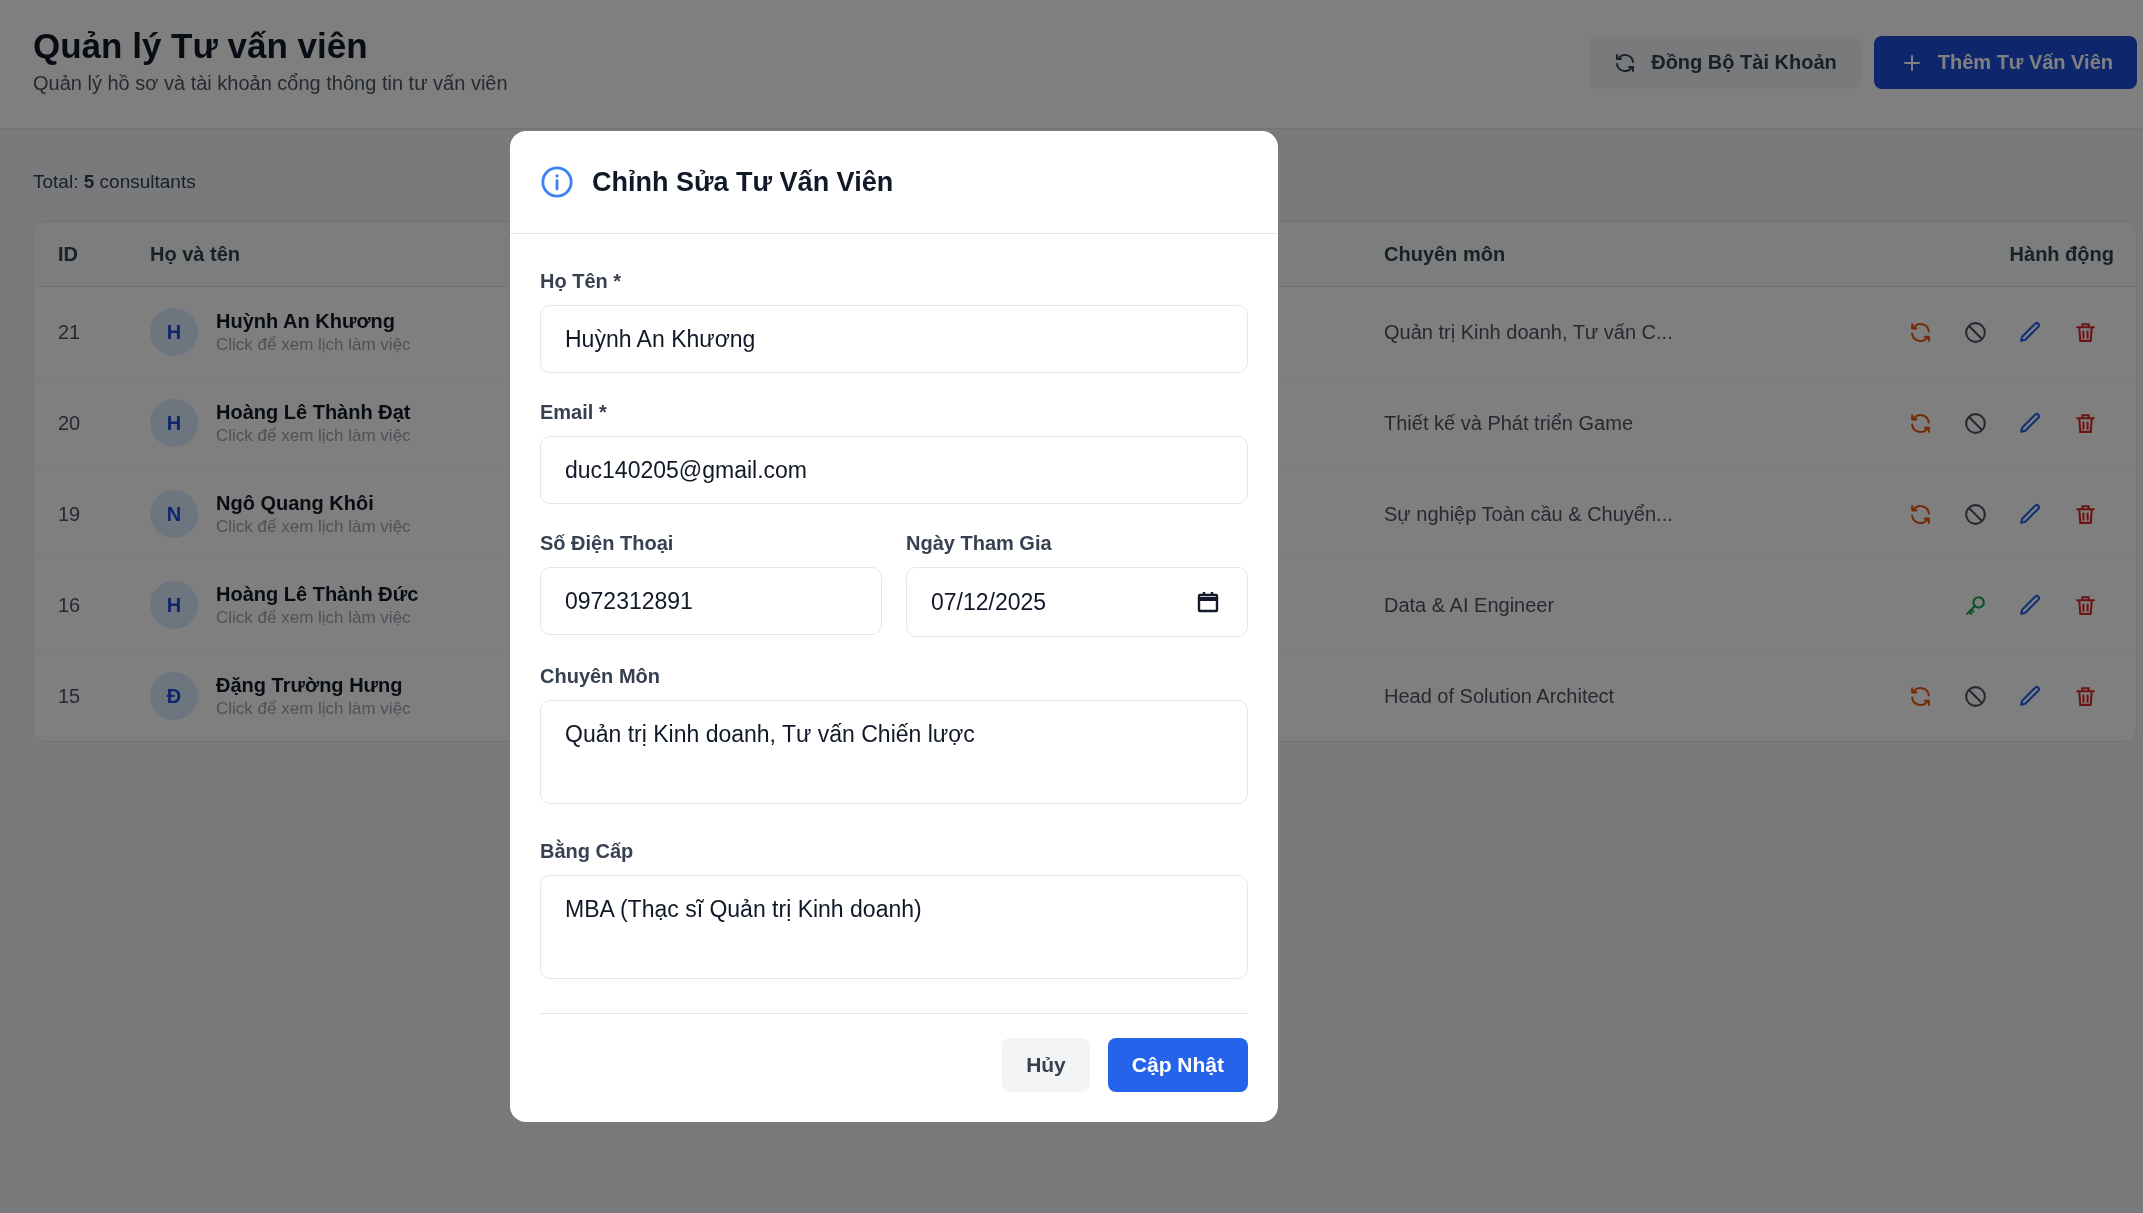  Describe the element at coordinates (114, 182) in the screenshot. I see `total-count: Total: 5 consultants` at that location.